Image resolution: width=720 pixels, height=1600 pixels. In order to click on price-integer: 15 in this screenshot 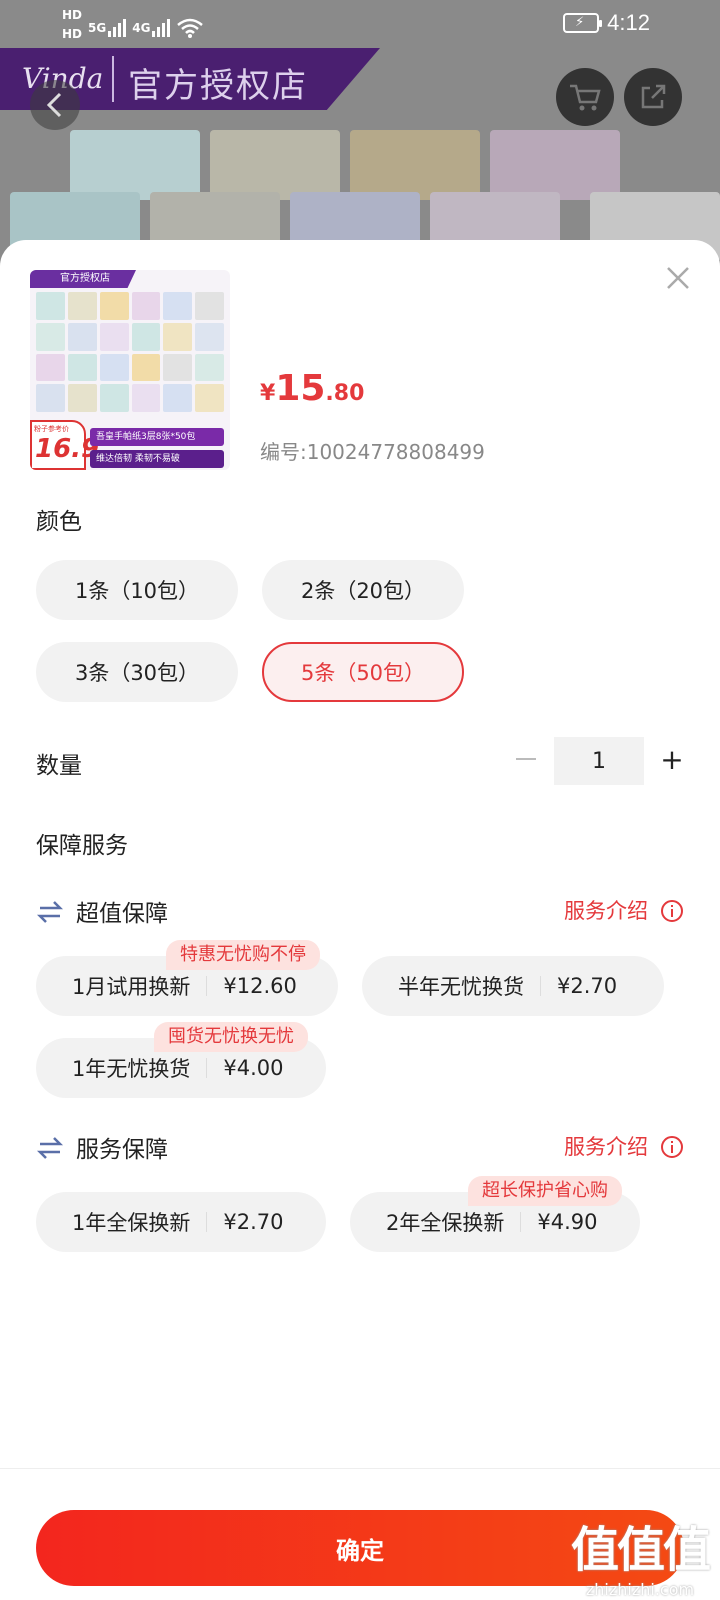, I will do `click(300, 388)`.